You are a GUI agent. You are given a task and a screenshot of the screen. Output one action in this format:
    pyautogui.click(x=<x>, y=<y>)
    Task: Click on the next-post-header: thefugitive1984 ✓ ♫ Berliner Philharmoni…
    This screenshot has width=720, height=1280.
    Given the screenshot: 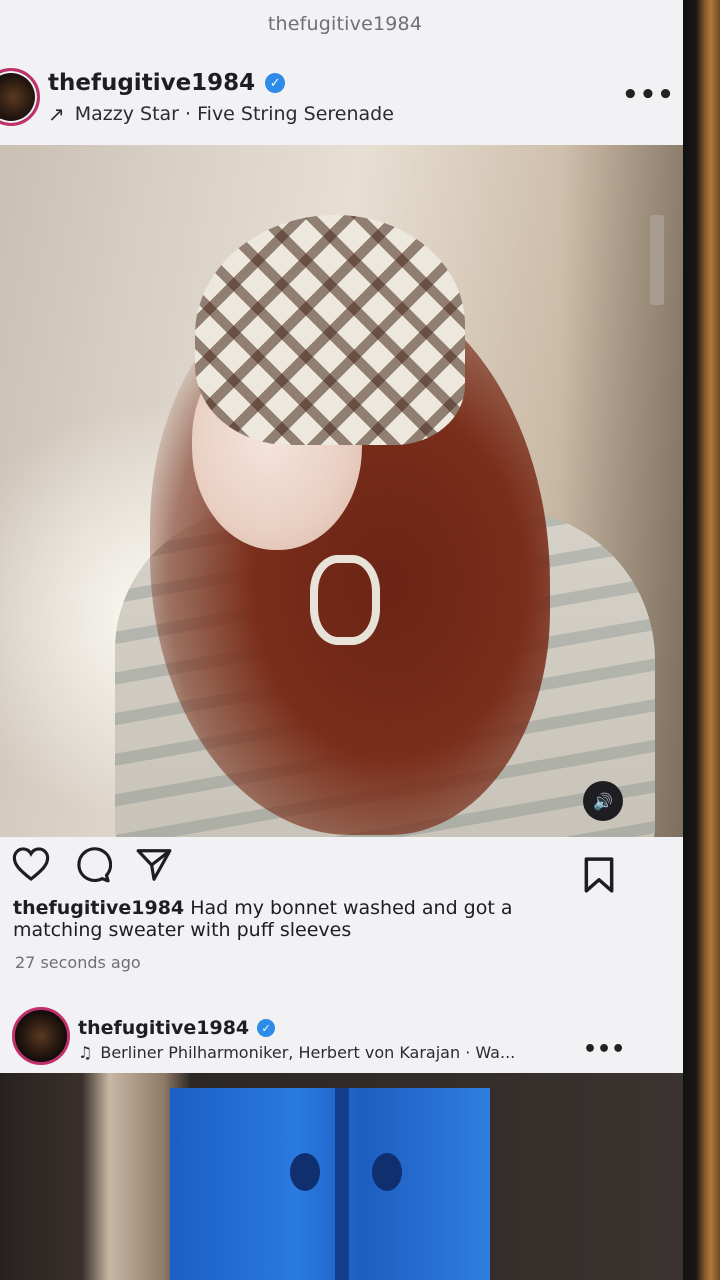 What is the action you would take?
    pyautogui.click(x=341, y=1038)
    